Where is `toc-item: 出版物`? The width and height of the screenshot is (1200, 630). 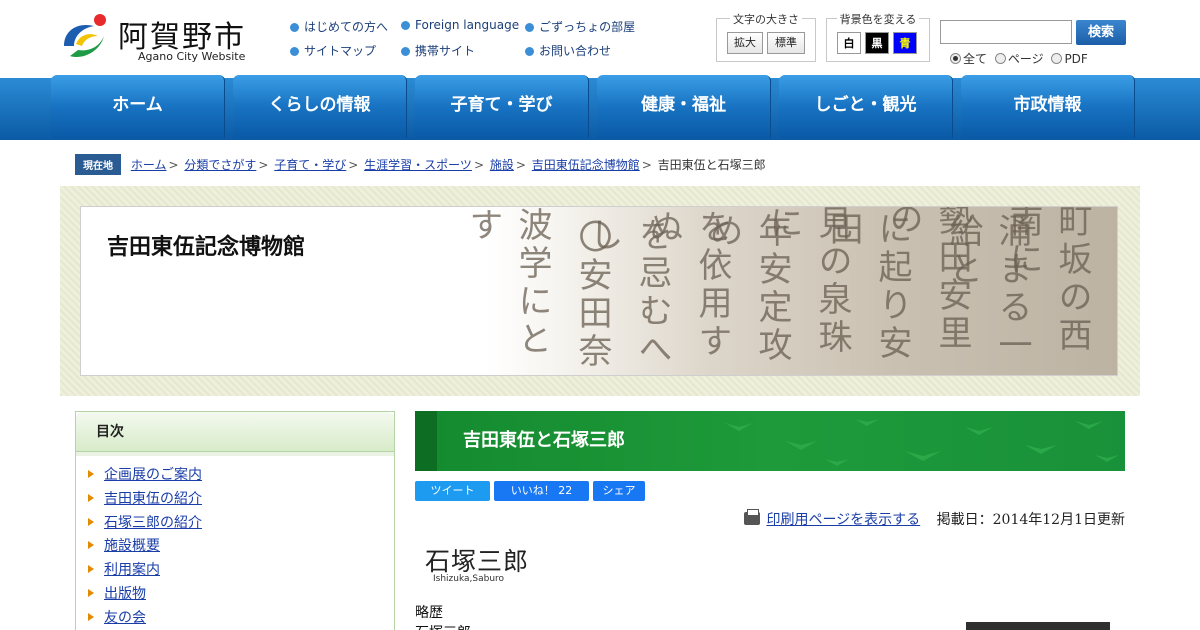 toc-item: 出版物 is located at coordinates (235, 595).